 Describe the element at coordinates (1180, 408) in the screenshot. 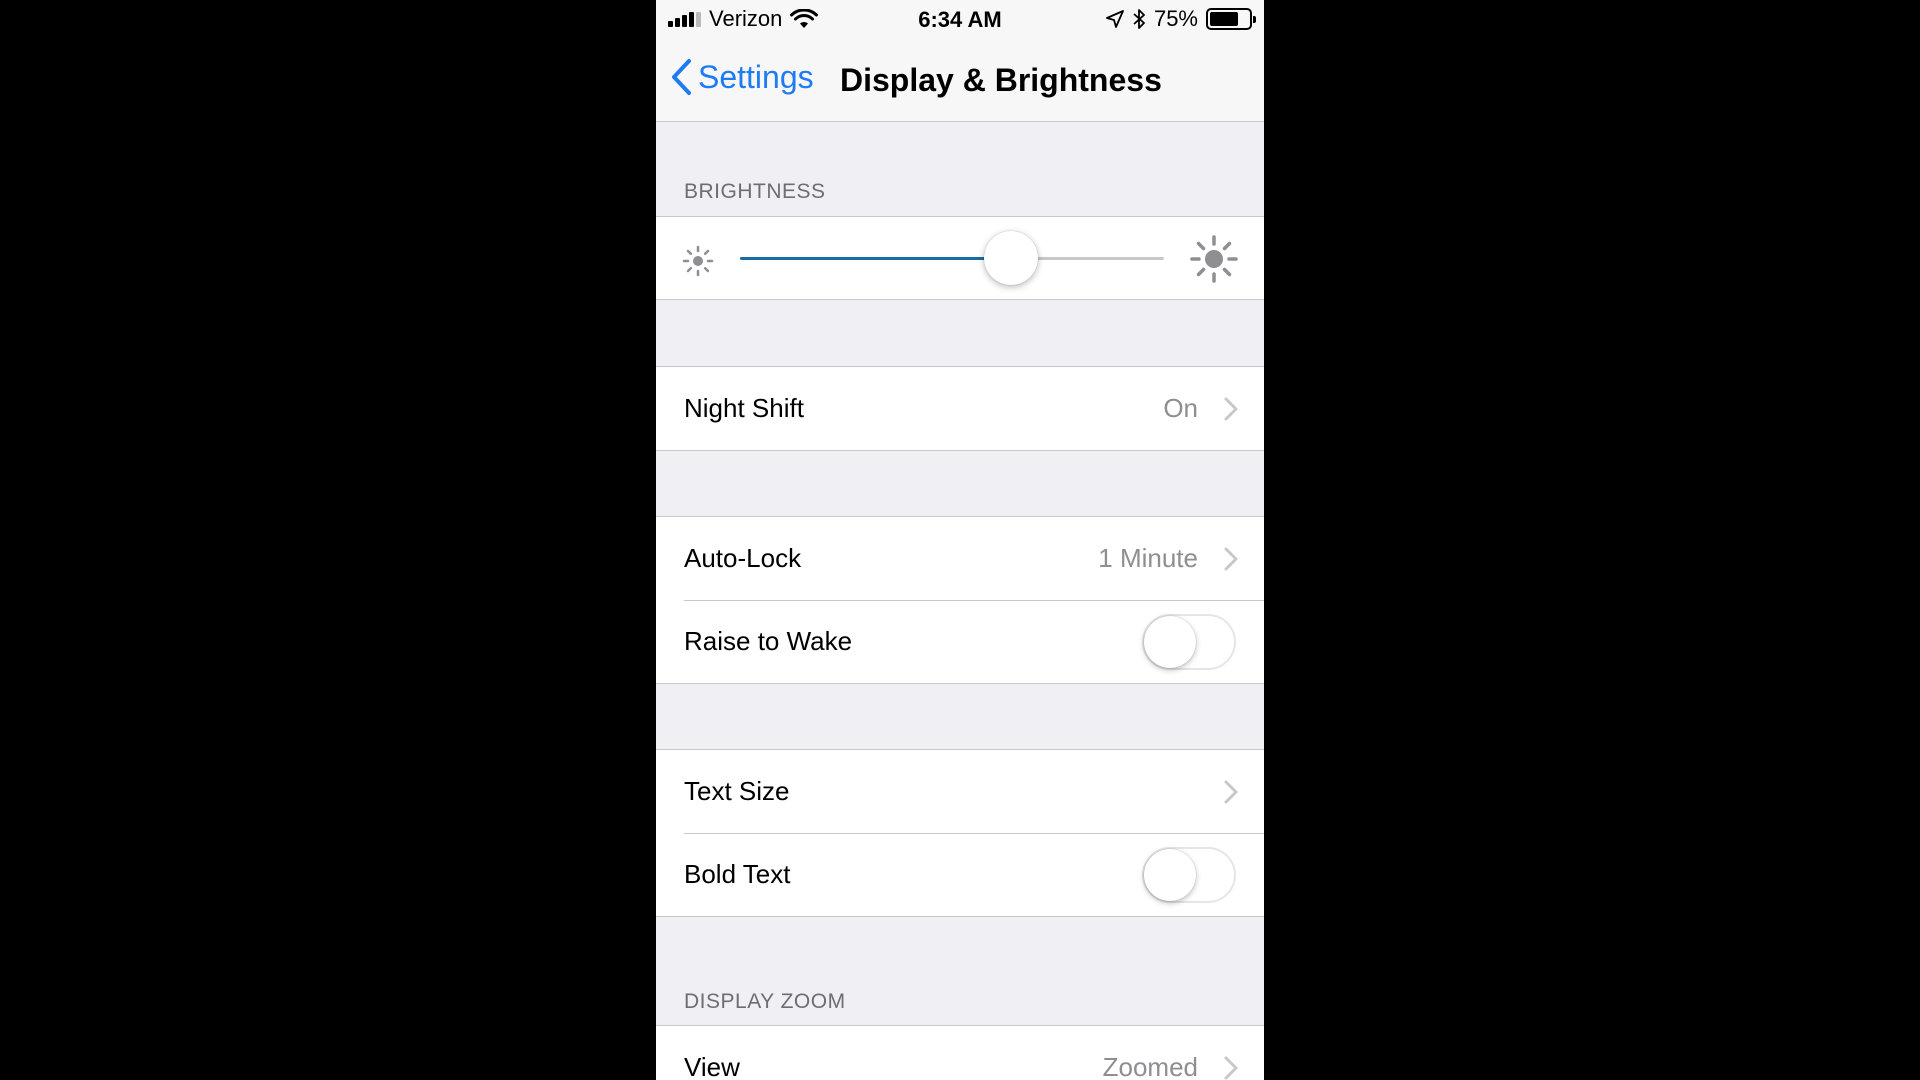

I see `night-shift-value: On` at that location.